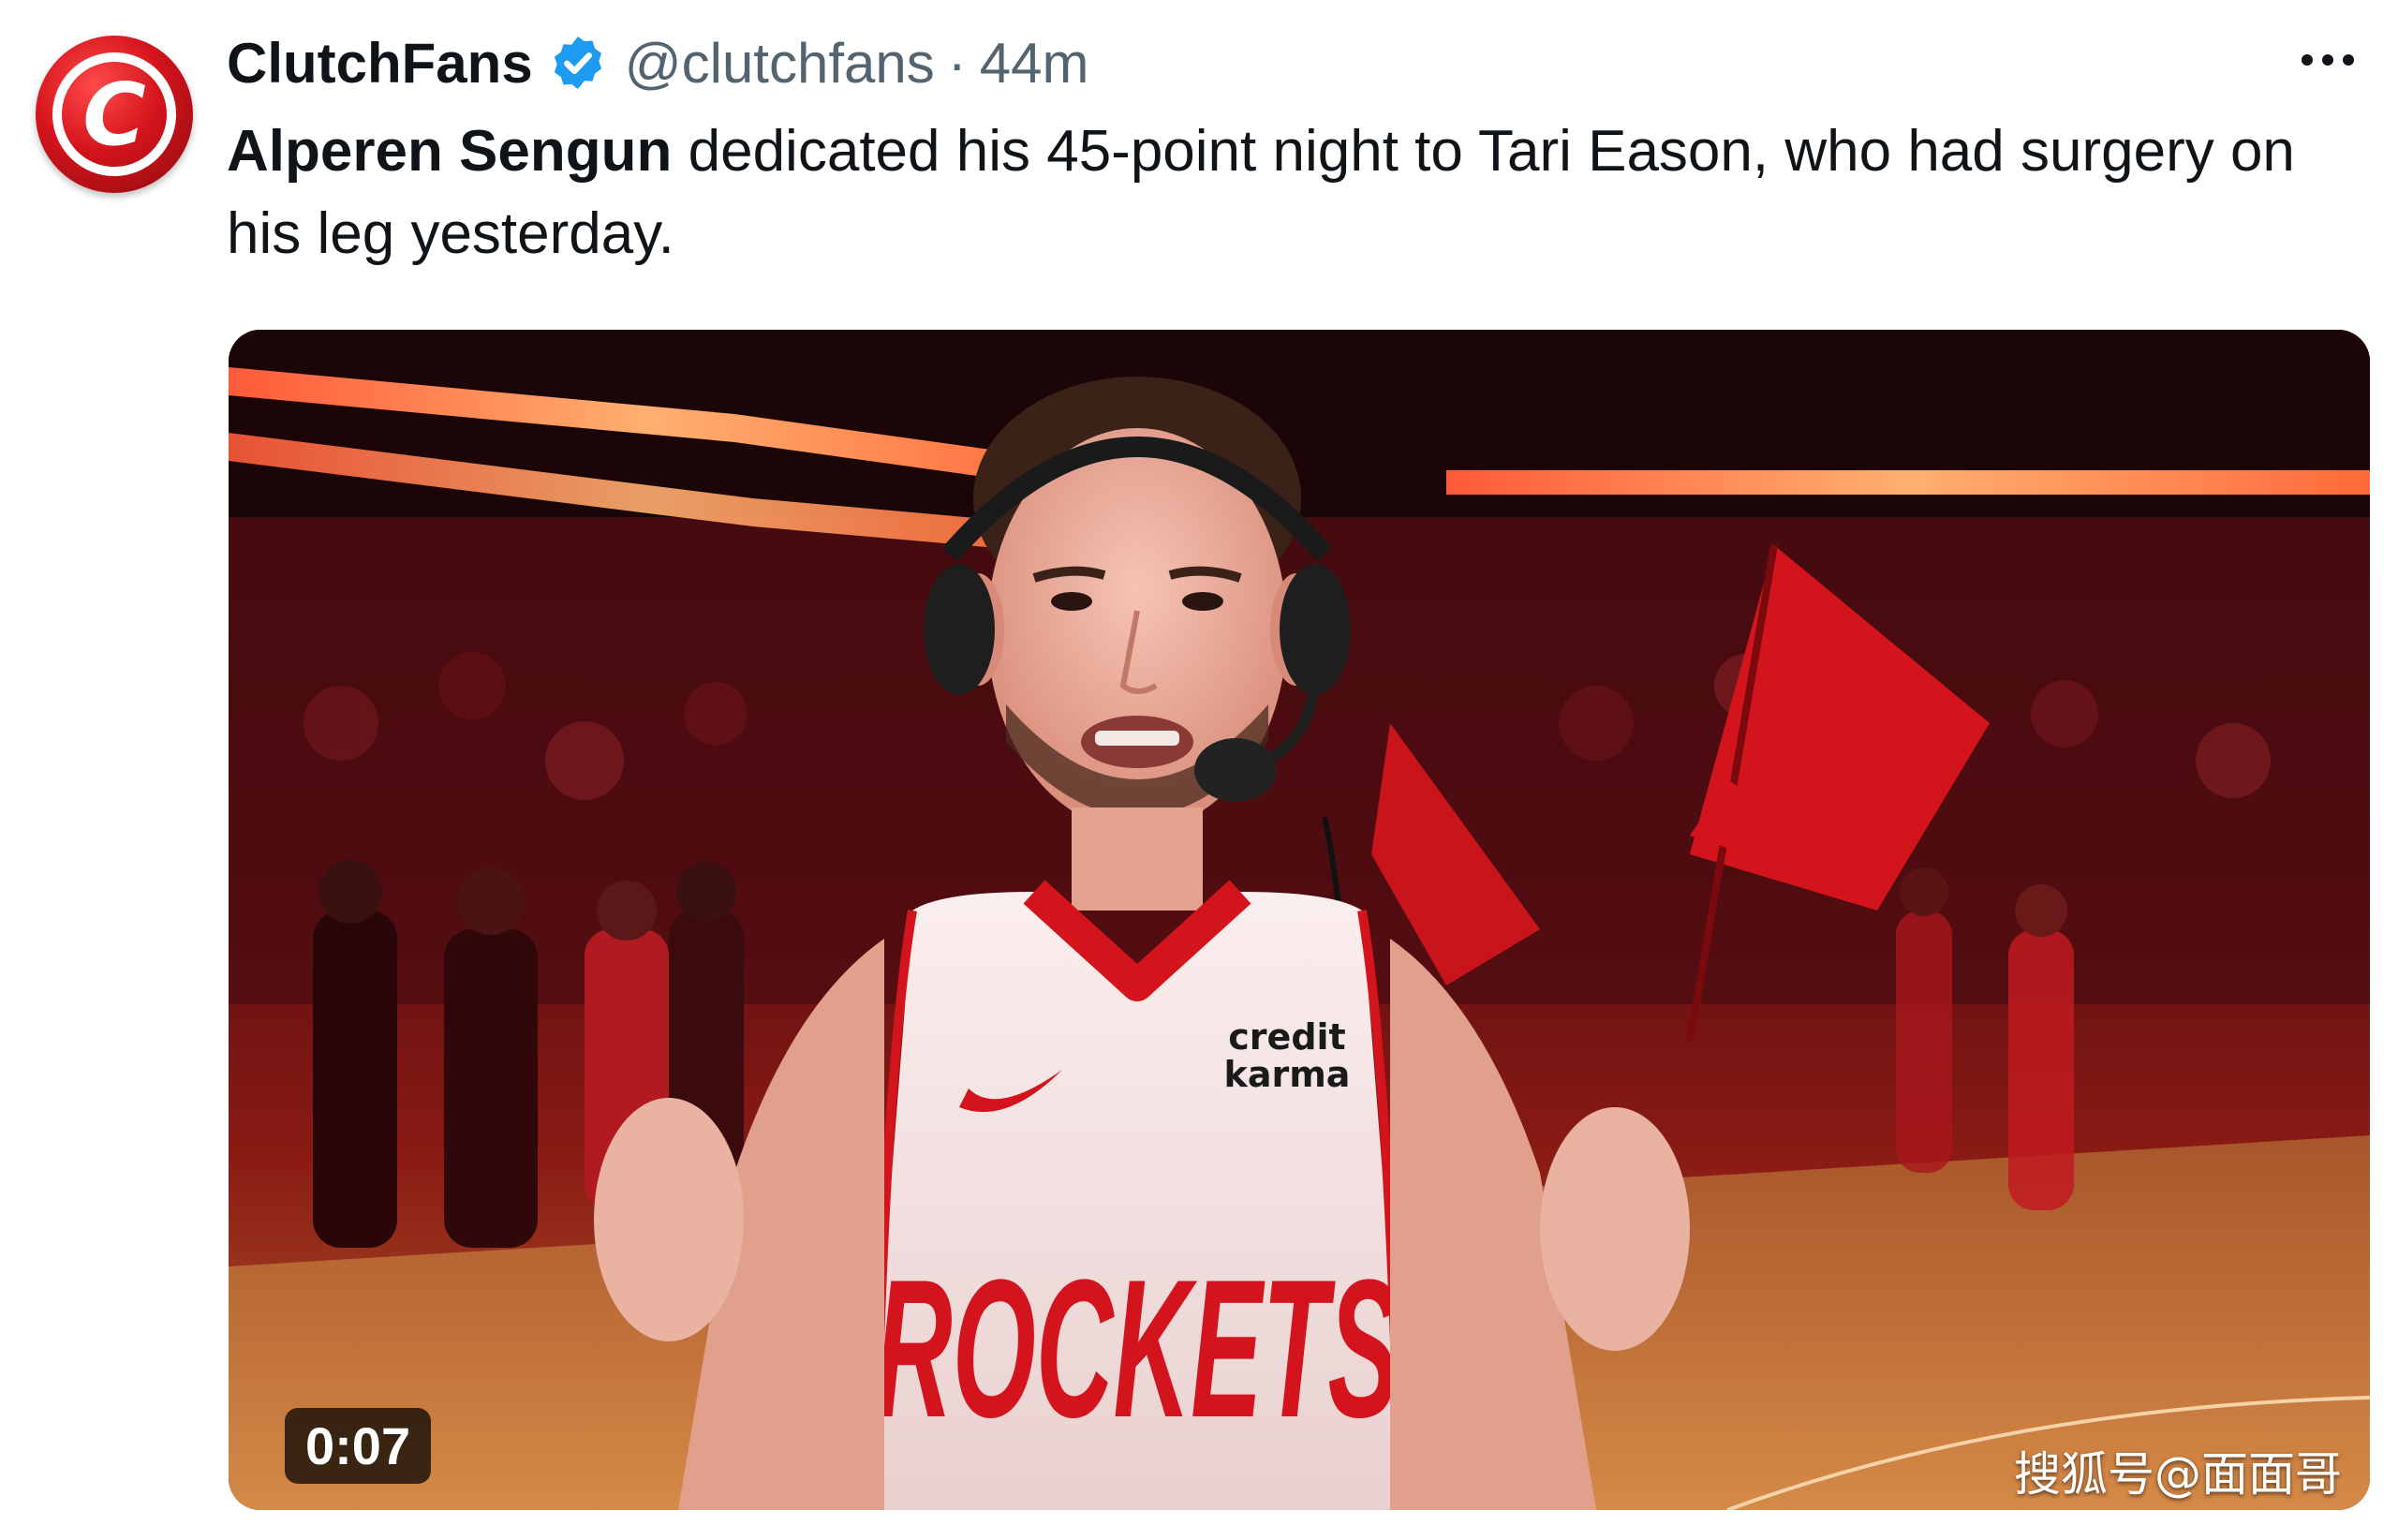 The width and height of the screenshot is (2398, 1540). Describe the element at coordinates (1034, 63) in the screenshot. I see `post-time: 44m` at that location.